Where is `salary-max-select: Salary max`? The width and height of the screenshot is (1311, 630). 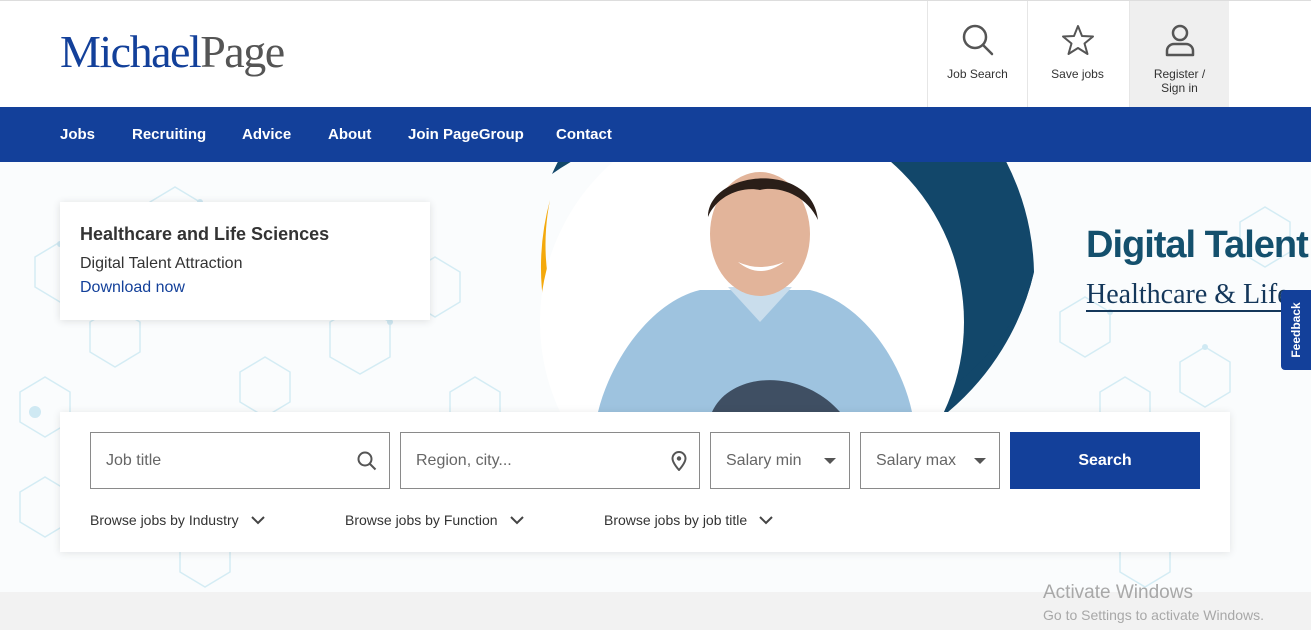 salary-max-select: Salary max is located at coordinates (930, 460).